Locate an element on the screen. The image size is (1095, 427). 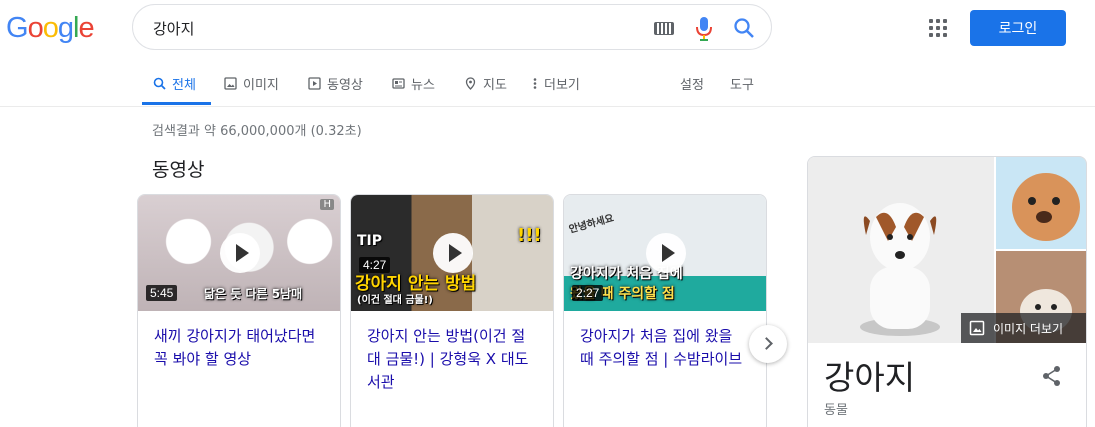
tab-label: 뉴스 is located at coordinates (423, 85).